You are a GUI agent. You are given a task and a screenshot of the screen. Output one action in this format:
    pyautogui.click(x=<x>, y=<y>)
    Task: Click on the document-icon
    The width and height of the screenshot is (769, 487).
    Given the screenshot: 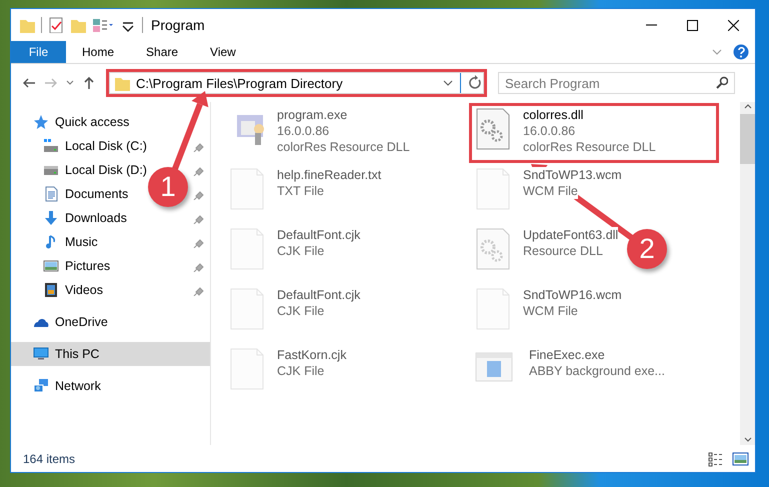 What is the action you would take?
    pyautogui.click(x=51, y=194)
    